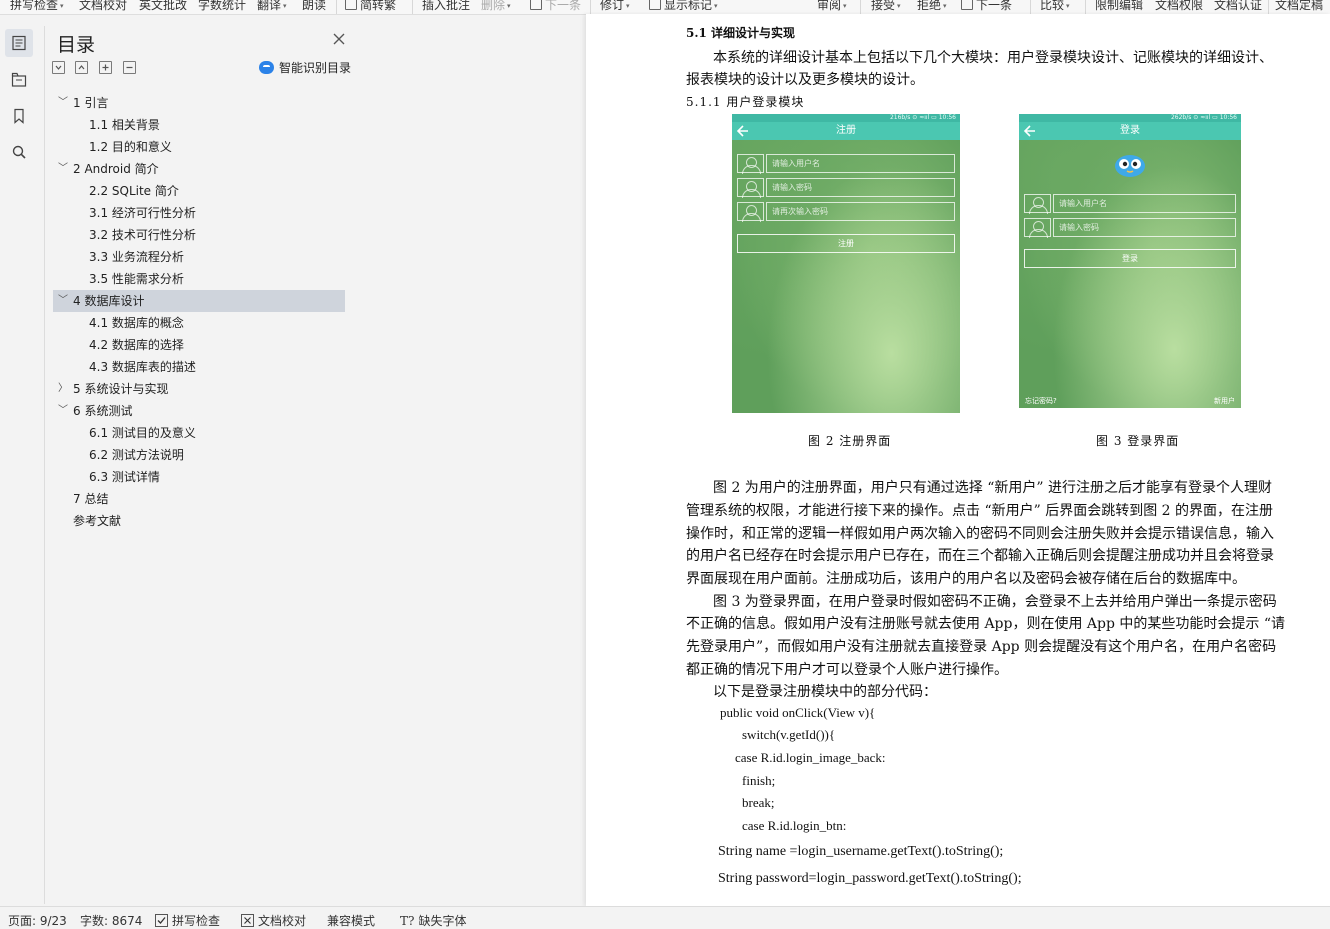 This screenshot has height=929, width=1330. I want to click on ribbon-compare: 比较 ▾, so click(1055, 6).